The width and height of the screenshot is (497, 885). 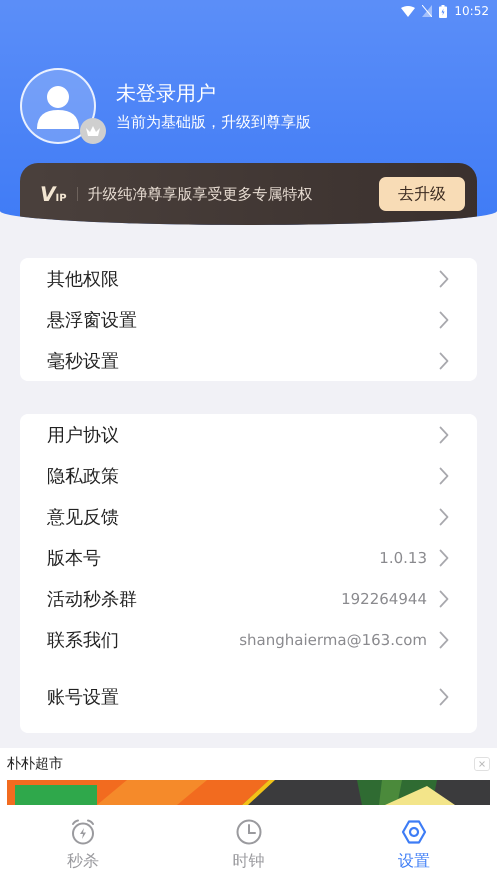 I want to click on vip-text: 升级纯净尊享版享受更多专属特权, so click(x=201, y=194).